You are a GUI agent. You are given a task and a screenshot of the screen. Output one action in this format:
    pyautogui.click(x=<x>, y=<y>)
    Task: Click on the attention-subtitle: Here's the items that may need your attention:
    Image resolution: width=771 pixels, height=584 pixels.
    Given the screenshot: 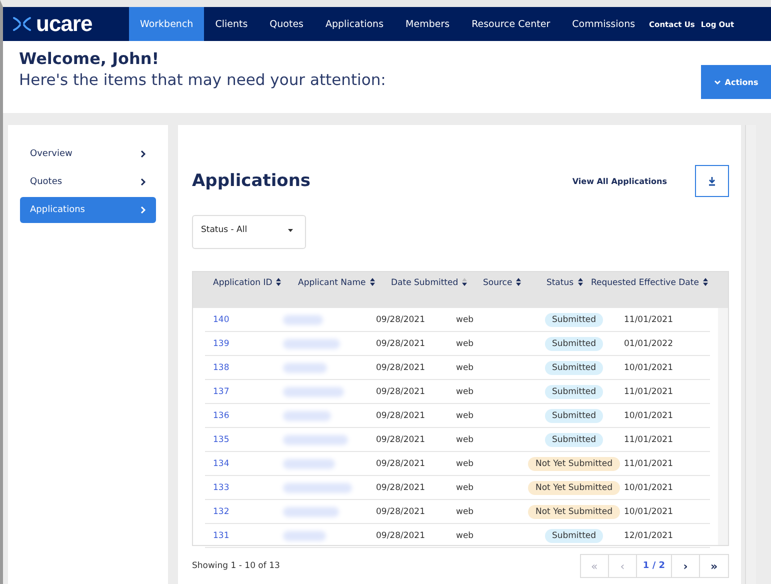 What is the action you would take?
    pyautogui.click(x=202, y=80)
    